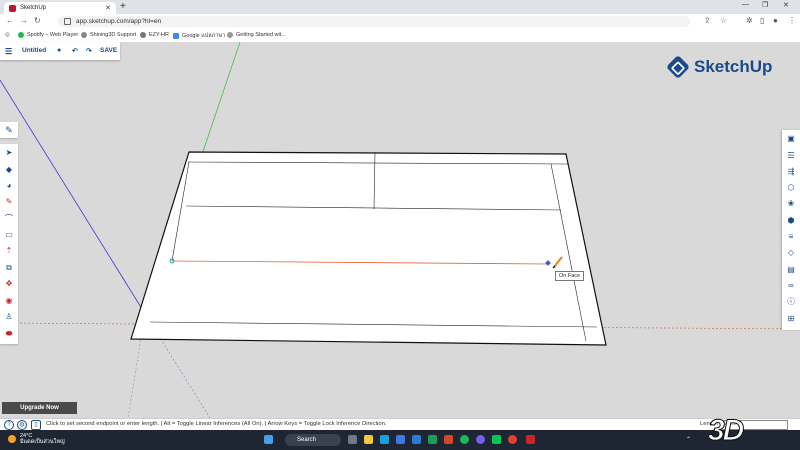  Describe the element at coordinates (791, 319) in the screenshot. I see `model-settings-icon: ⊞` at that location.